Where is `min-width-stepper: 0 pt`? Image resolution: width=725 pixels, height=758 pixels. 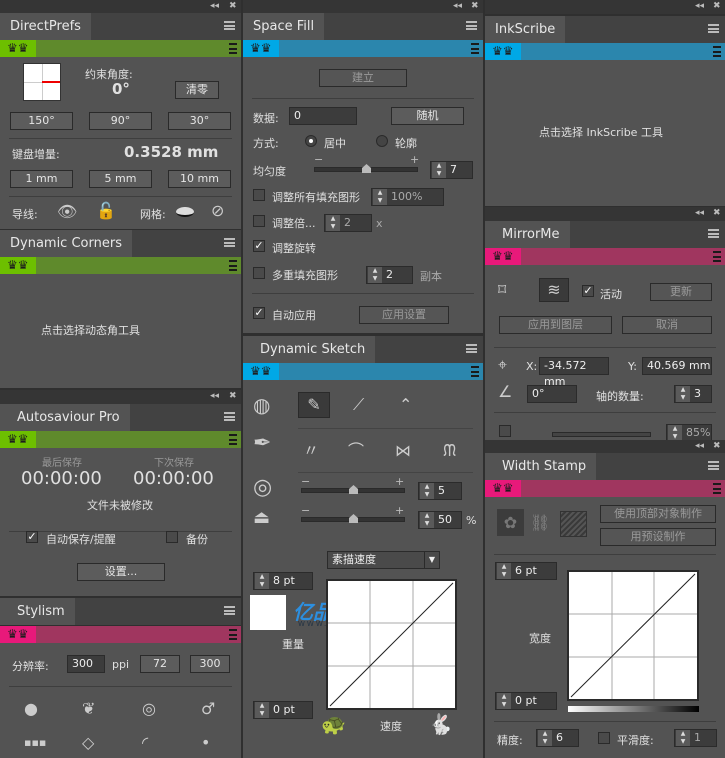
min-width-stepper: 0 pt is located at coordinates (526, 701).